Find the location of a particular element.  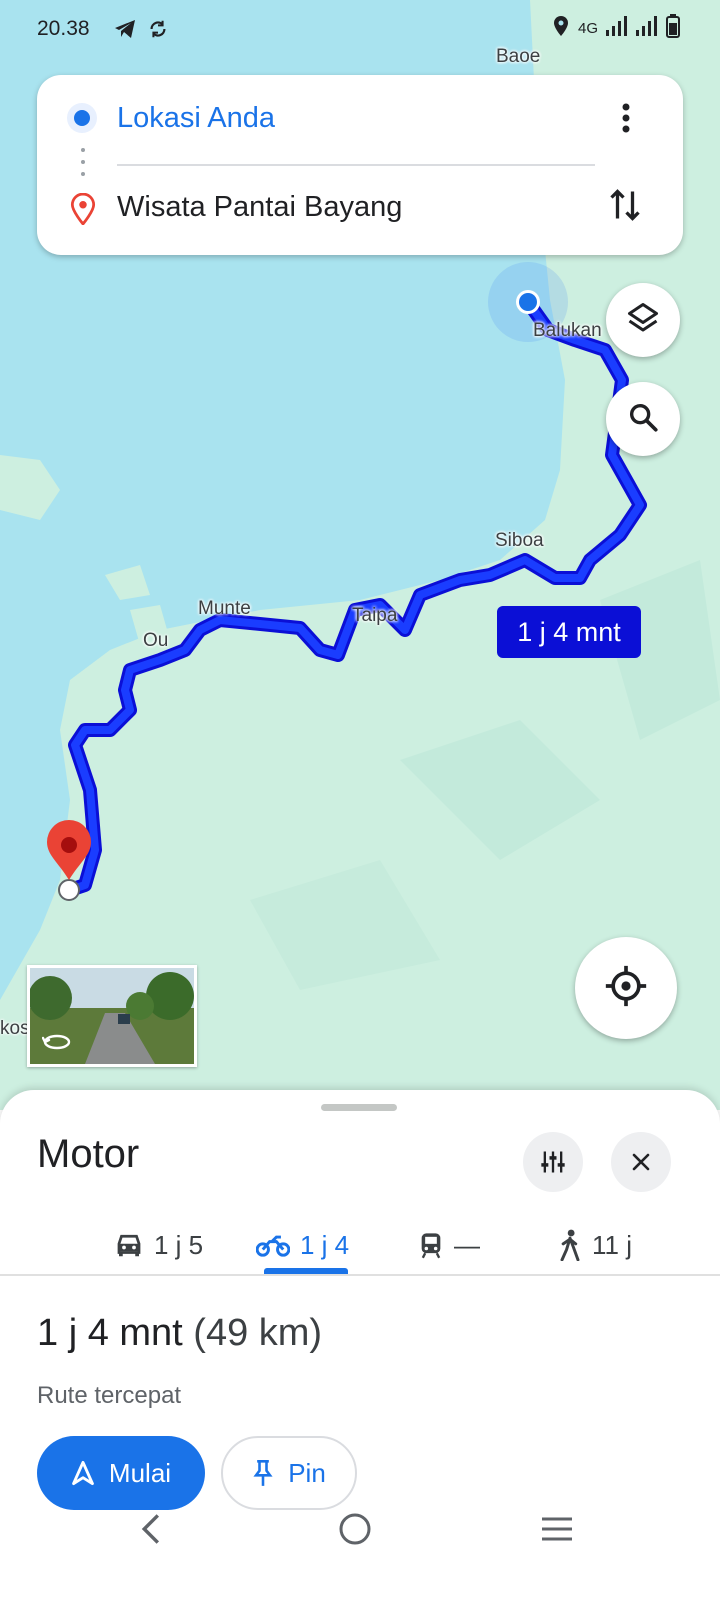

layers-icon is located at coordinates (643, 320).